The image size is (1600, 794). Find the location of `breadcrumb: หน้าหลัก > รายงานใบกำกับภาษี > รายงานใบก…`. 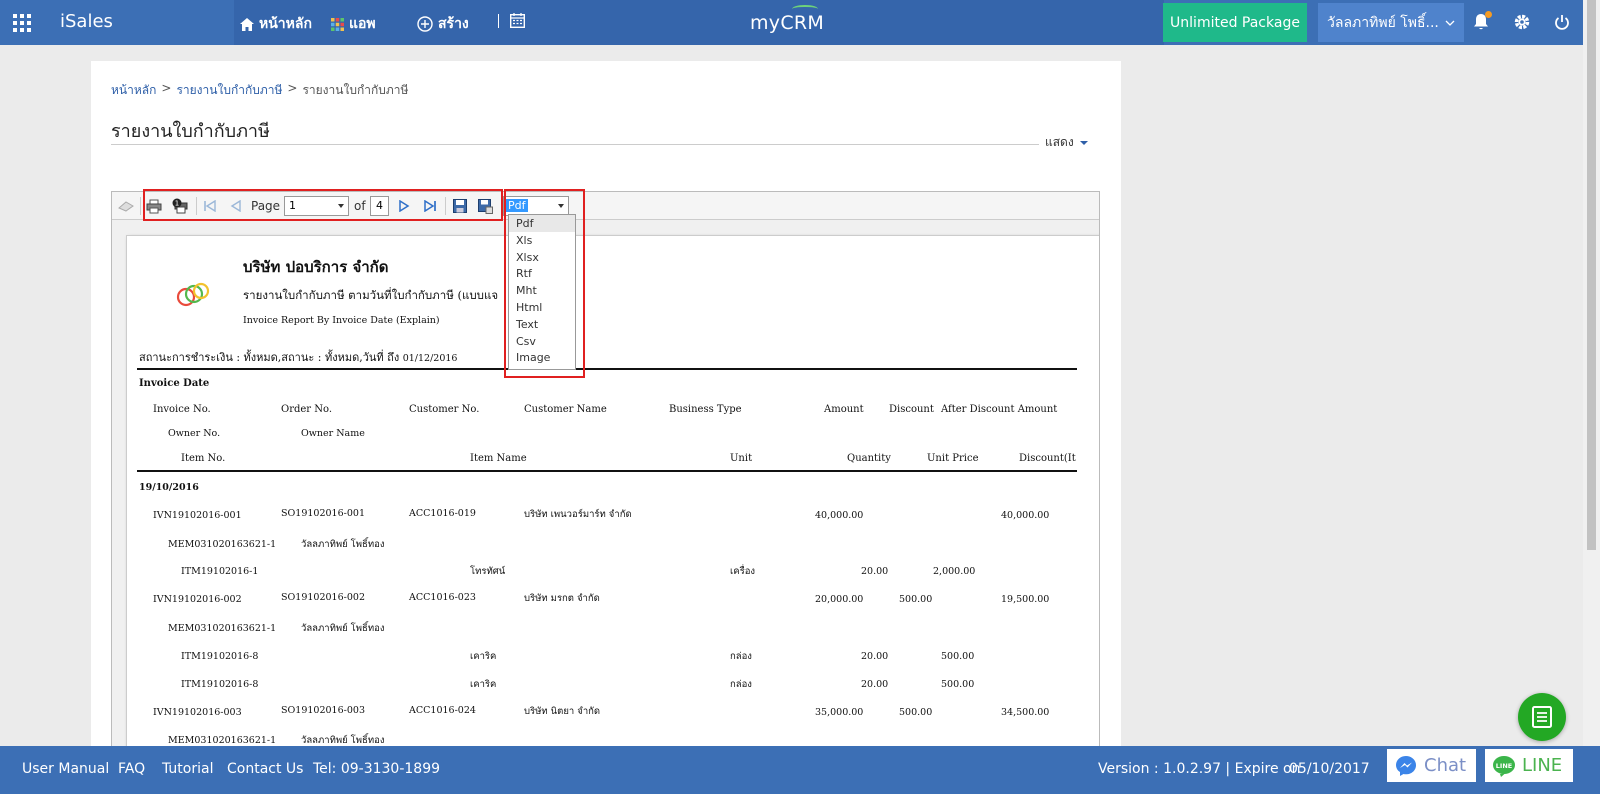

breadcrumb: หน้าหลัก > รายงานใบกำกับภาษี > รายงานใบก… is located at coordinates (259, 90).